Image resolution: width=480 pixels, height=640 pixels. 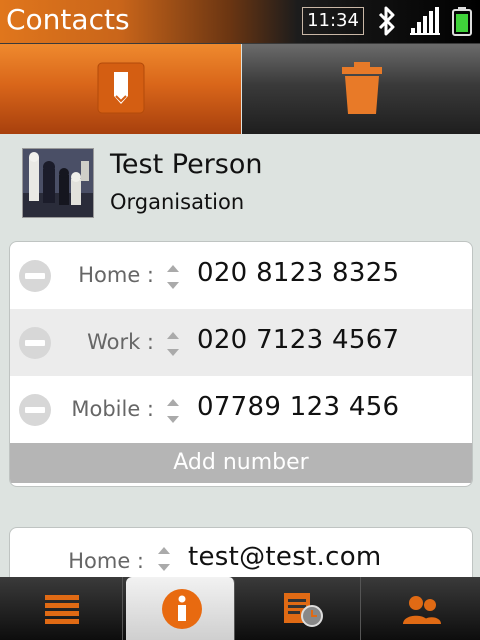 I want to click on bluetooth-icon, so click(x=386, y=21).